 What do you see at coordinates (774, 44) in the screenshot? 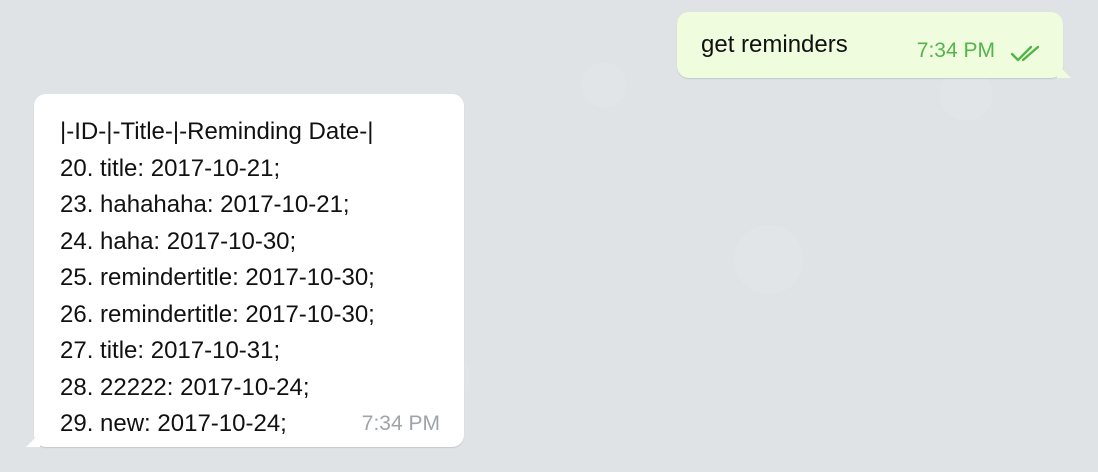
I see `outgoing-message-text: get reminders` at bounding box center [774, 44].